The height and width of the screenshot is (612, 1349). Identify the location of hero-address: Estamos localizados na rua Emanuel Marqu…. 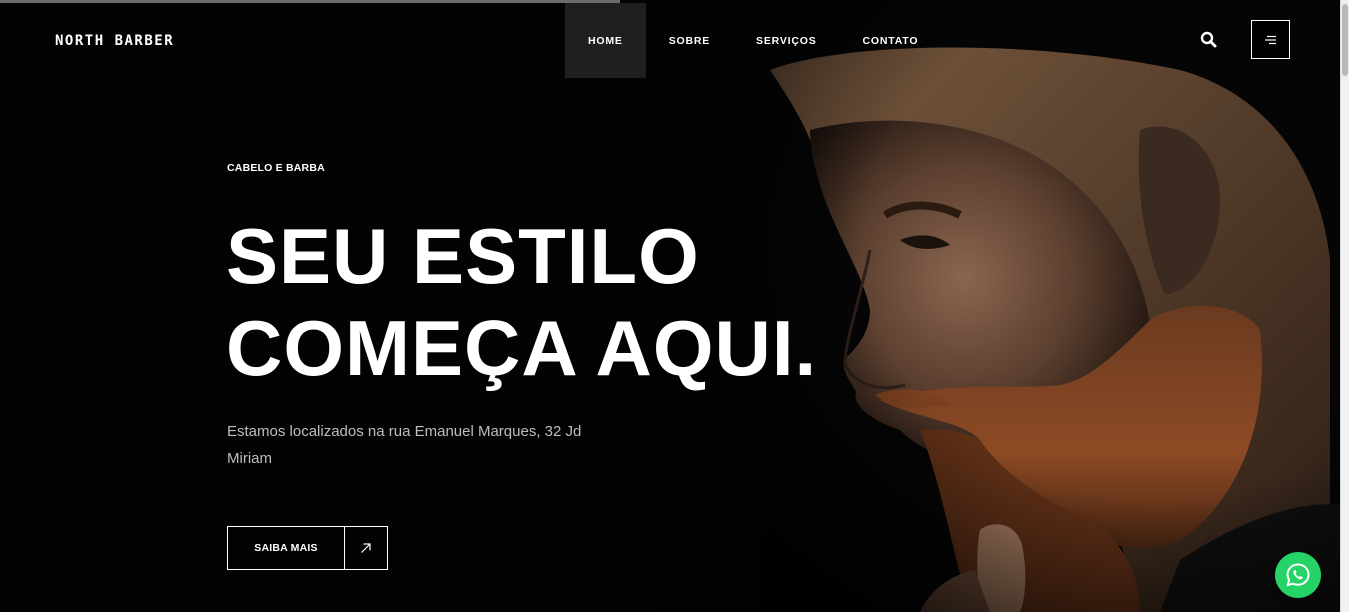
(404, 445).